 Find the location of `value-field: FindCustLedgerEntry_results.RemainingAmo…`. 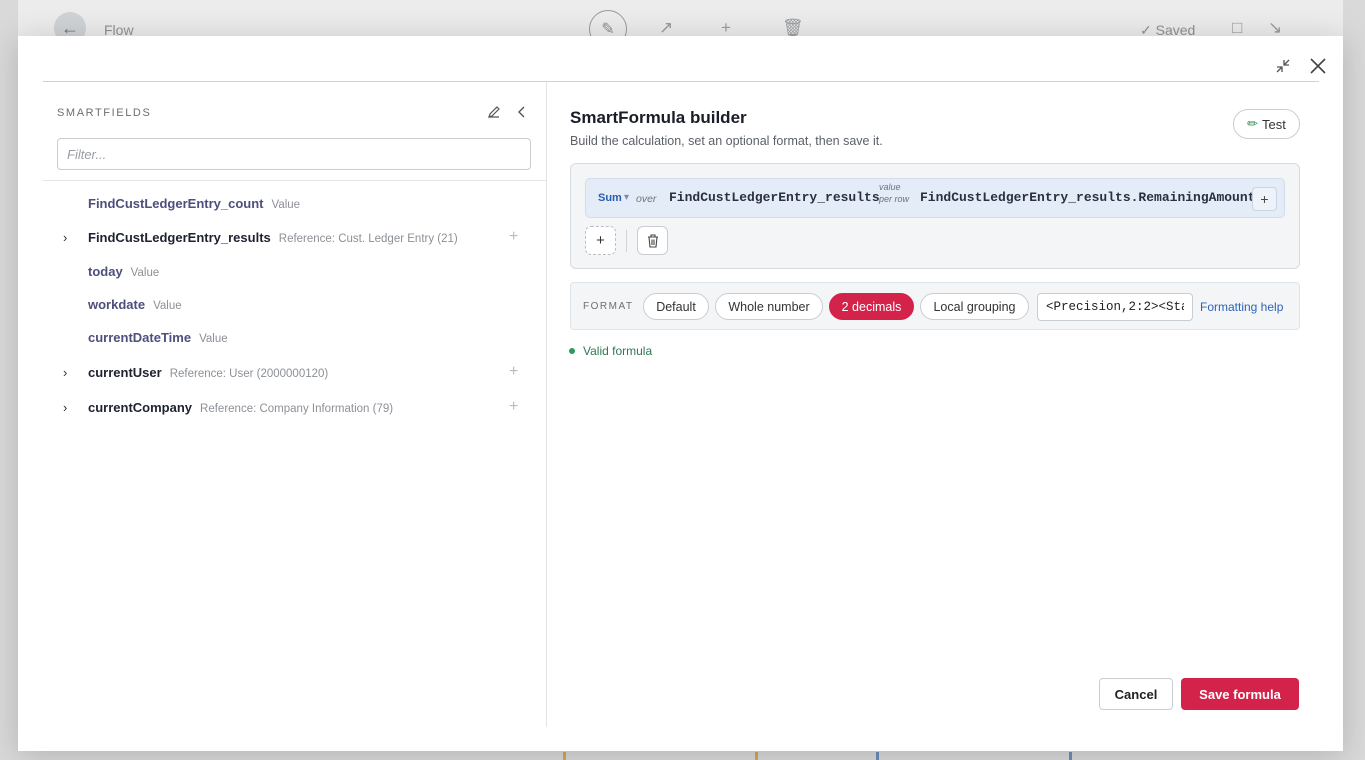

value-field: FindCustLedgerEntry_results.RemainingAmo… is located at coordinates (1087, 197).